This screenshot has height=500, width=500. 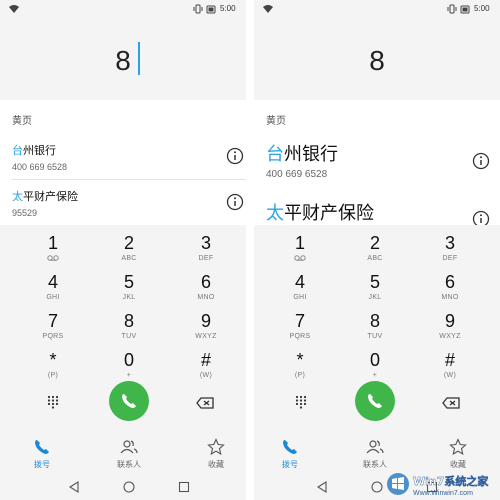 What do you see at coordinates (139, 58) in the screenshot?
I see `text-cursor` at bounding box center [139, 58].